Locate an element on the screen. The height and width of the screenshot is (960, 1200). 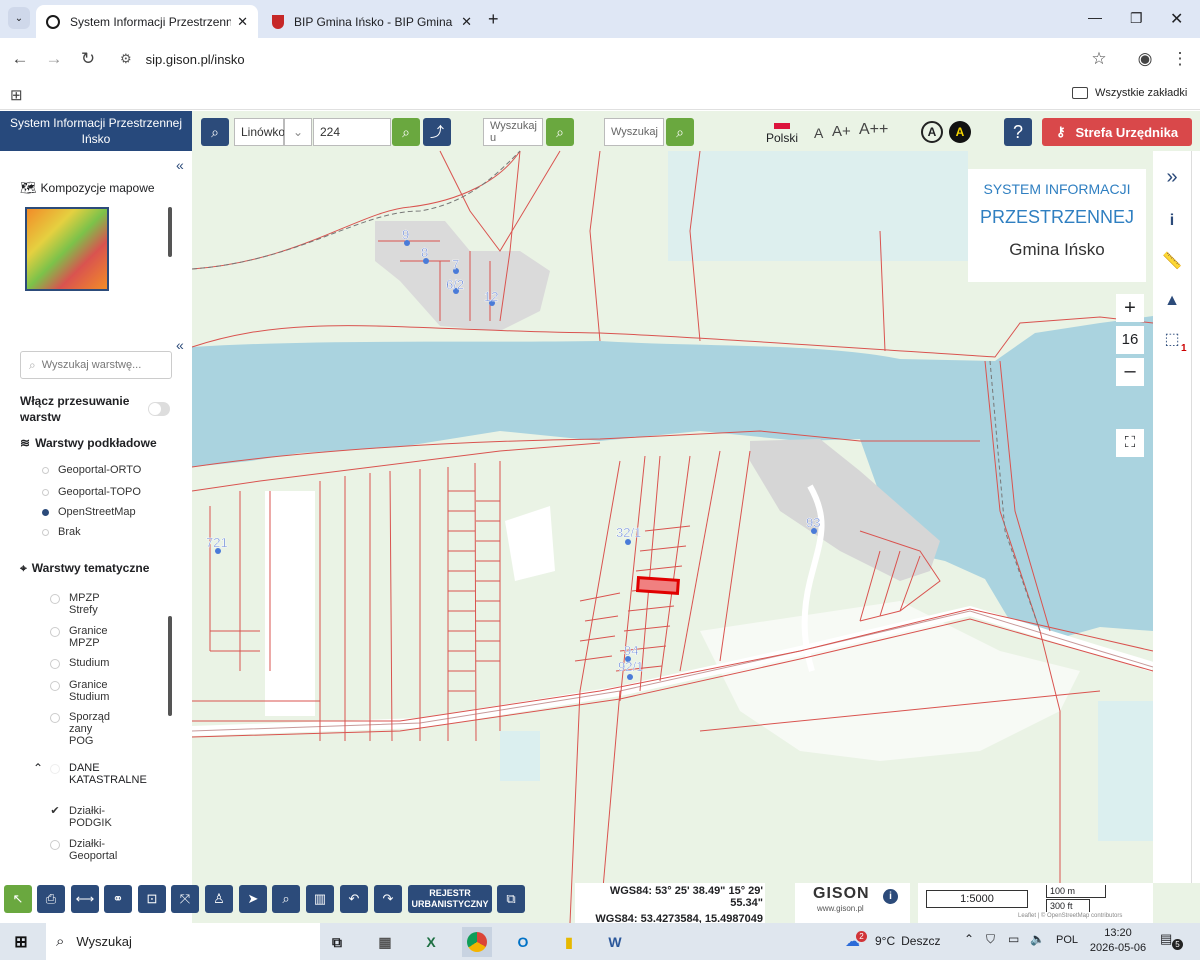
frame-button: ⧉ is located at coordinates (511, 899).